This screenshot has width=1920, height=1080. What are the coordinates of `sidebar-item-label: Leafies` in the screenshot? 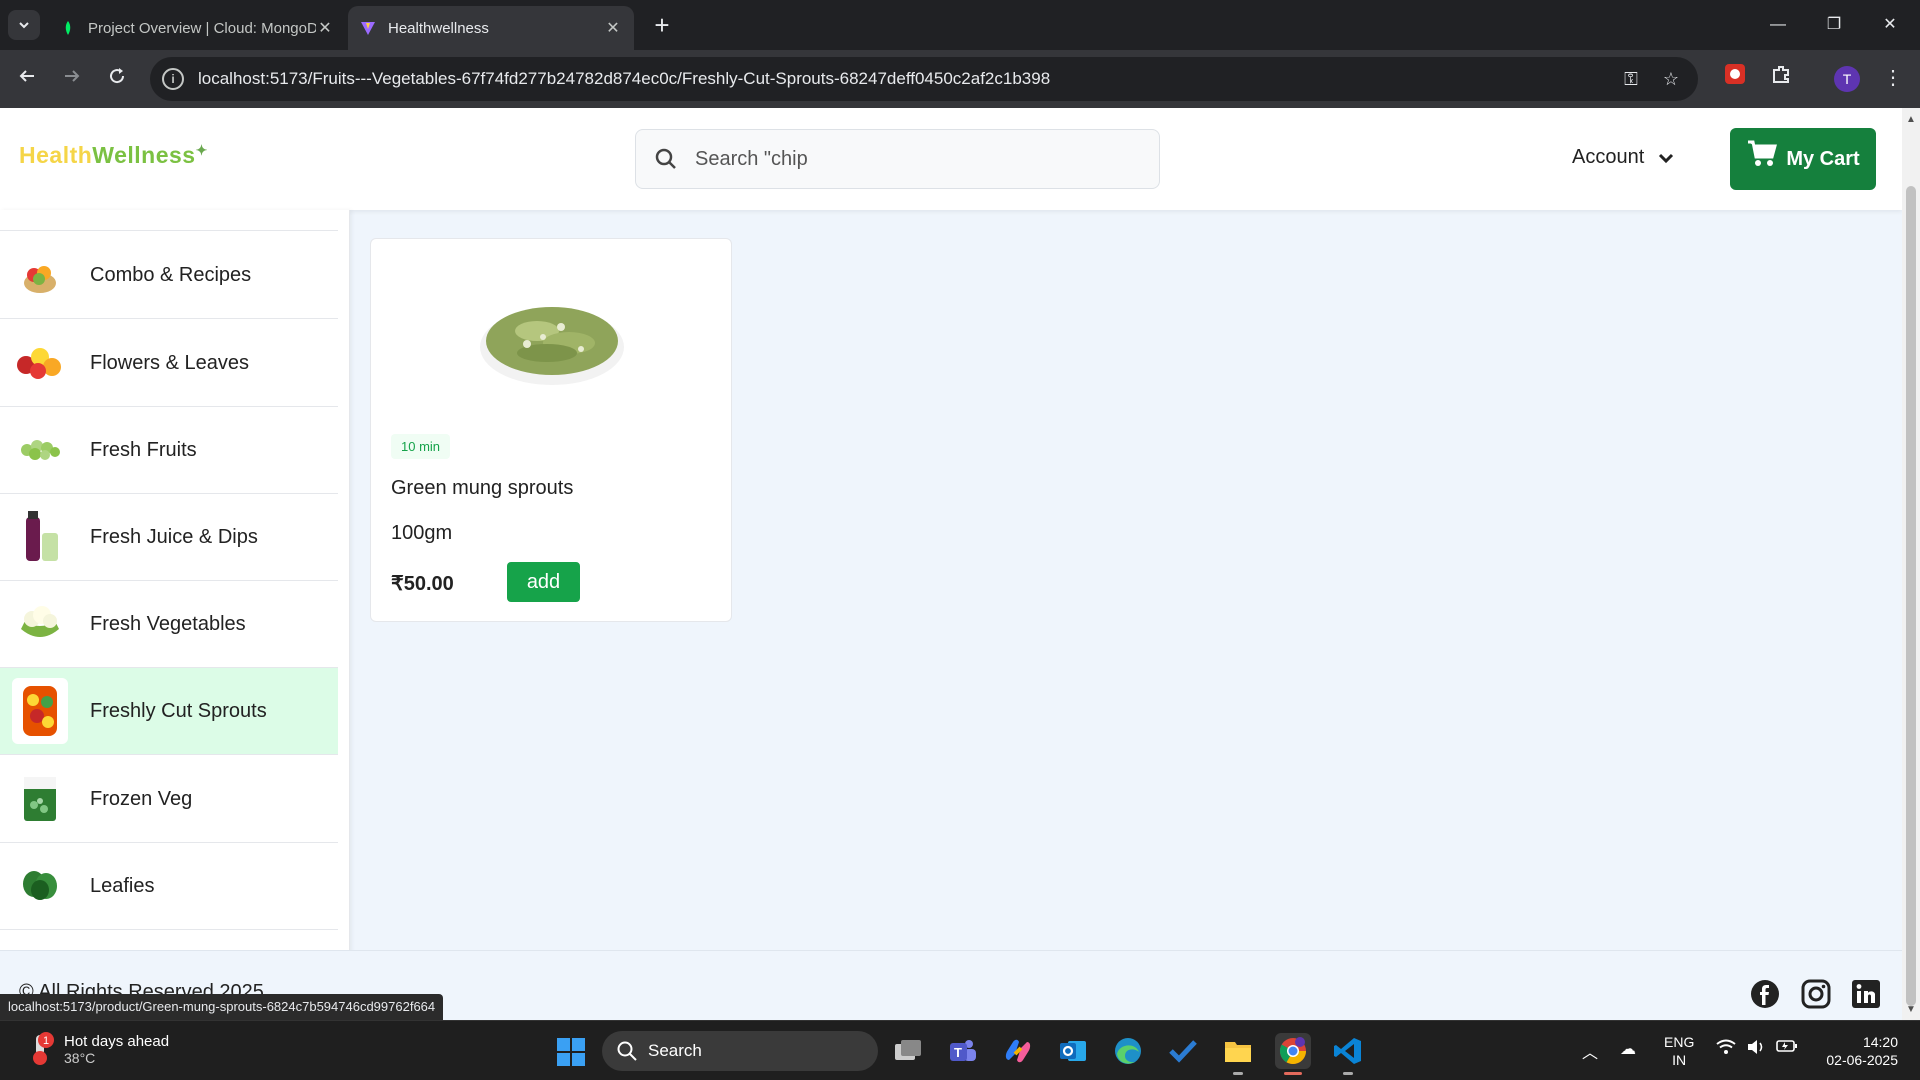 It's located at (122, 885).